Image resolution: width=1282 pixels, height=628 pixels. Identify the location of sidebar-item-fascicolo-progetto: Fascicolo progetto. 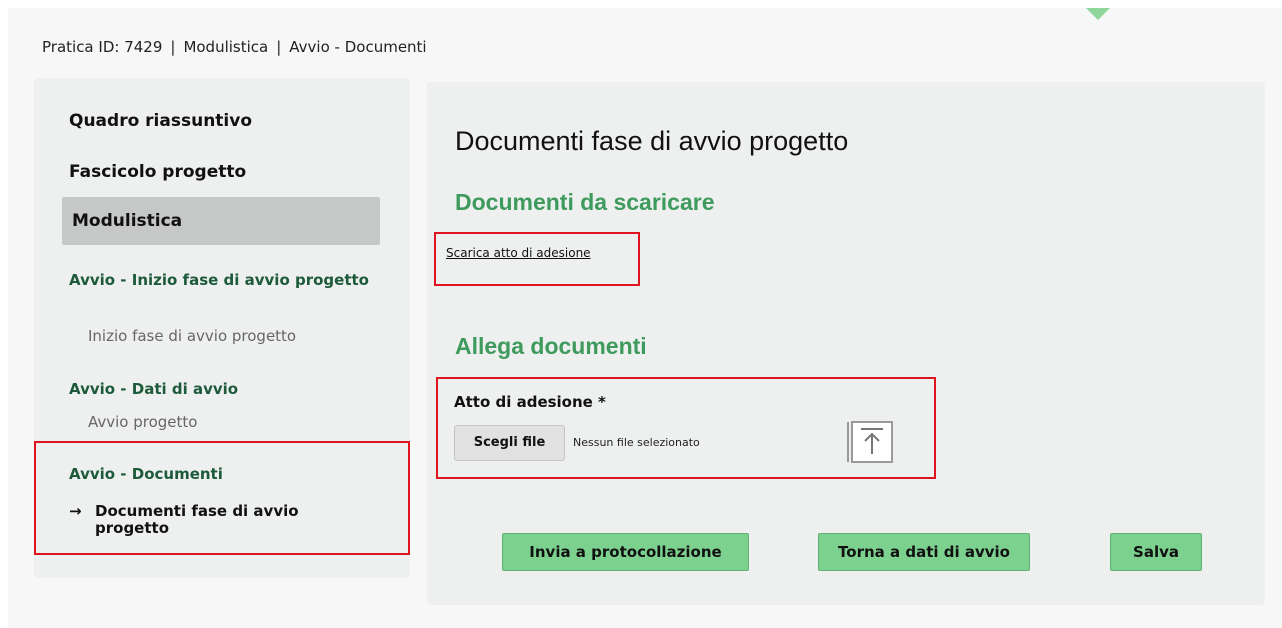
(157, 172).